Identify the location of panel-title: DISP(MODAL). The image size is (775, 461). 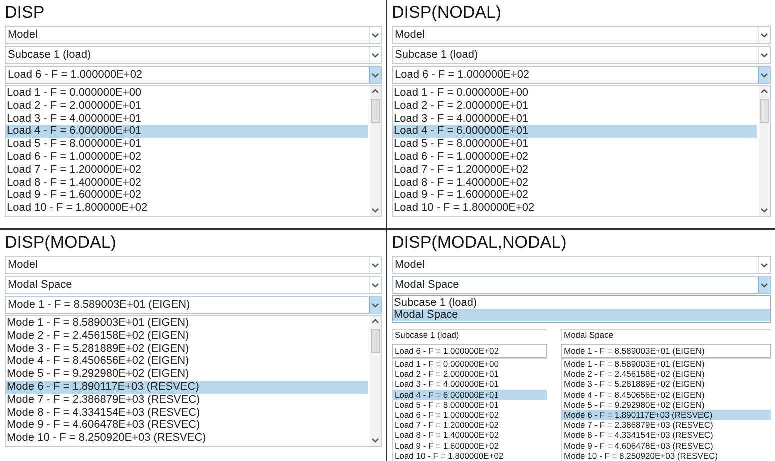
(60, 243).